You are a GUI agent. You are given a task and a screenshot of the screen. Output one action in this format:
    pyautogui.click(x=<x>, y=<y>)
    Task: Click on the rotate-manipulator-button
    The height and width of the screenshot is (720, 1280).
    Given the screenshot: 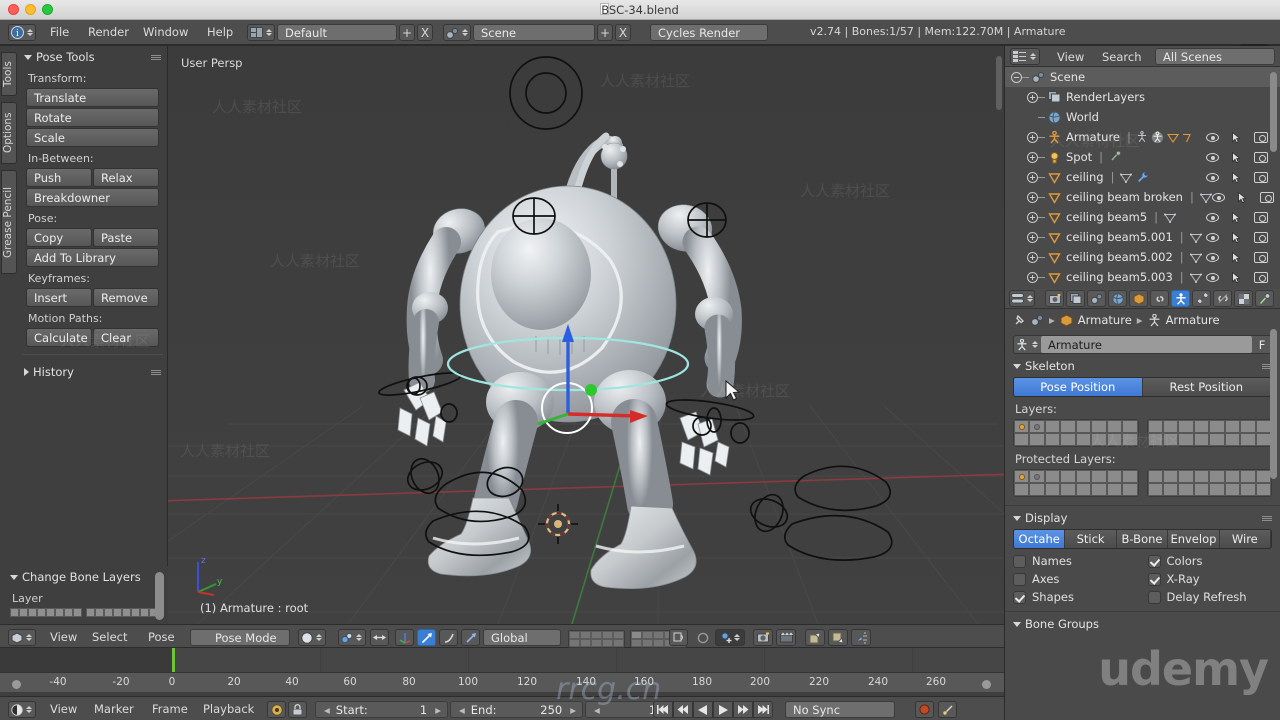 What is the action you would take?
    pyautogui.click(x=426, y=637)
    